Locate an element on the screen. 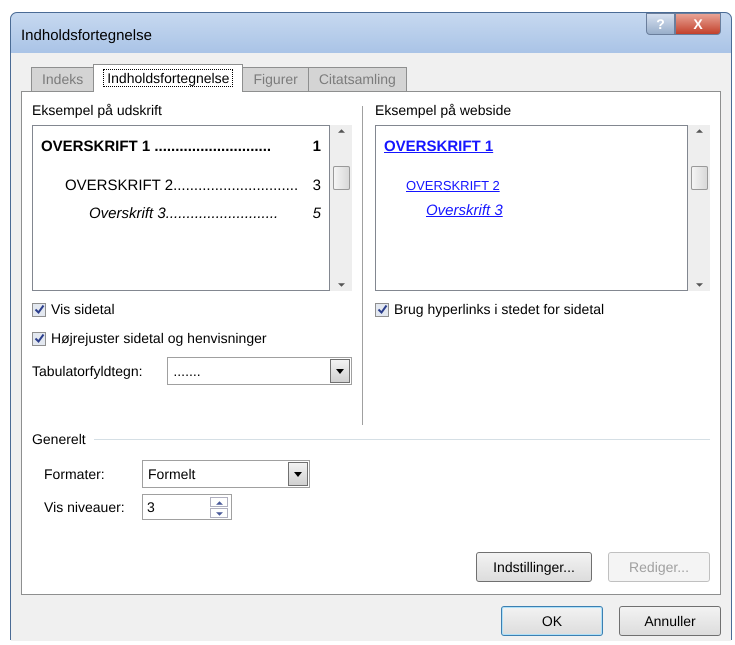  checkbox-label: Brug hyperlinks i stedet for sidetal is located at coordinates (499, 309).